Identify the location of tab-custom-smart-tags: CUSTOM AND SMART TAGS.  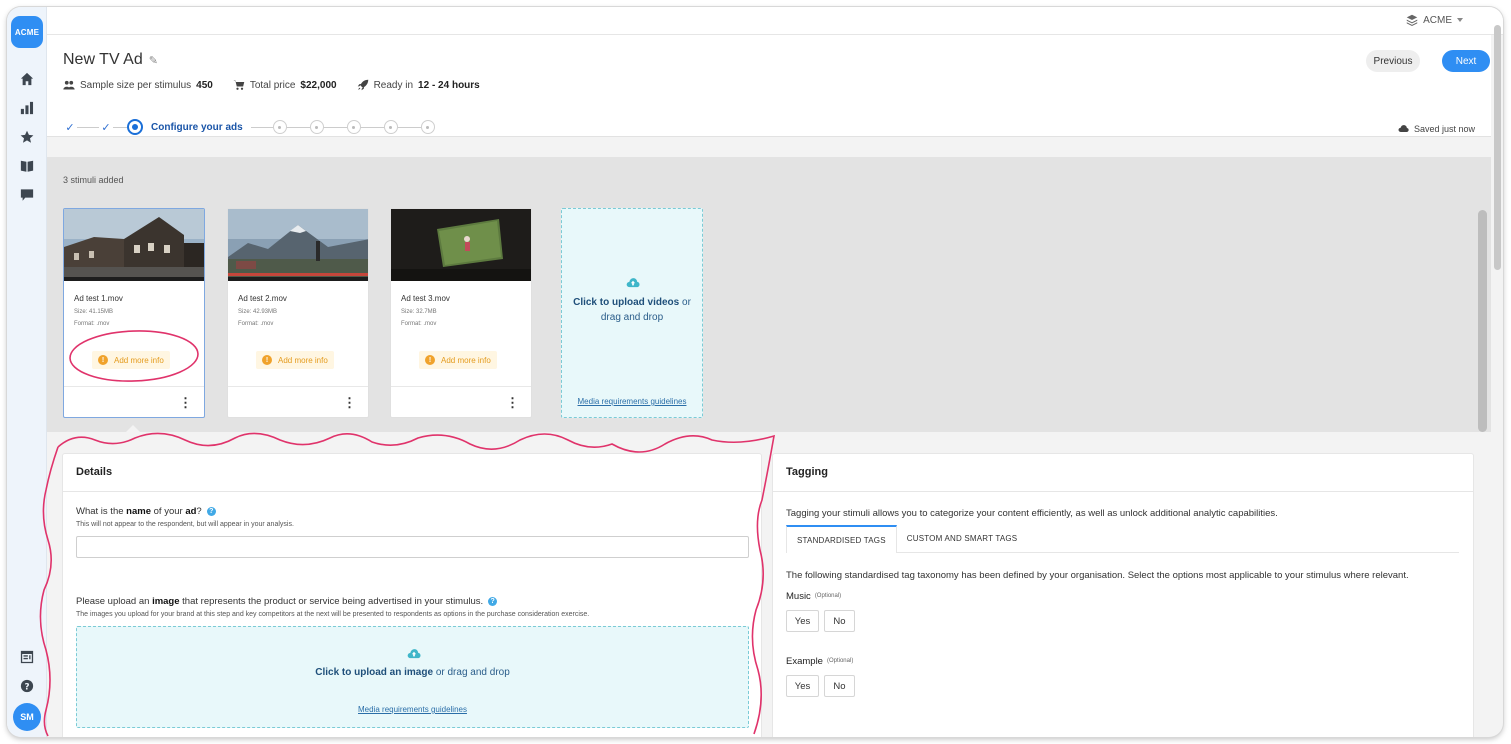
(962, 538).